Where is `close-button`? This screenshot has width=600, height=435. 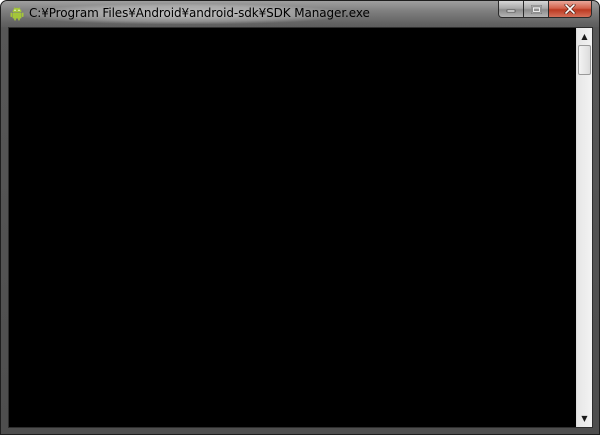
close-button is located at coordinates (570, 9).